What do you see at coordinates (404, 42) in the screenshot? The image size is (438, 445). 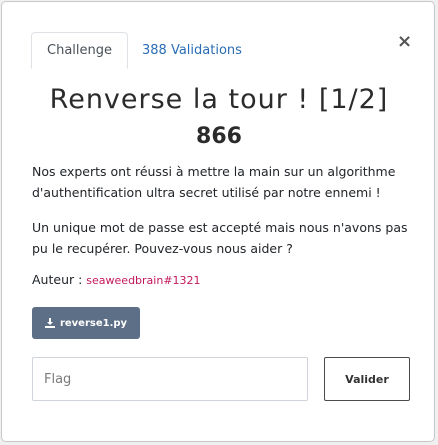 I see `close-icon: ×` at bounding box center [404, 42].